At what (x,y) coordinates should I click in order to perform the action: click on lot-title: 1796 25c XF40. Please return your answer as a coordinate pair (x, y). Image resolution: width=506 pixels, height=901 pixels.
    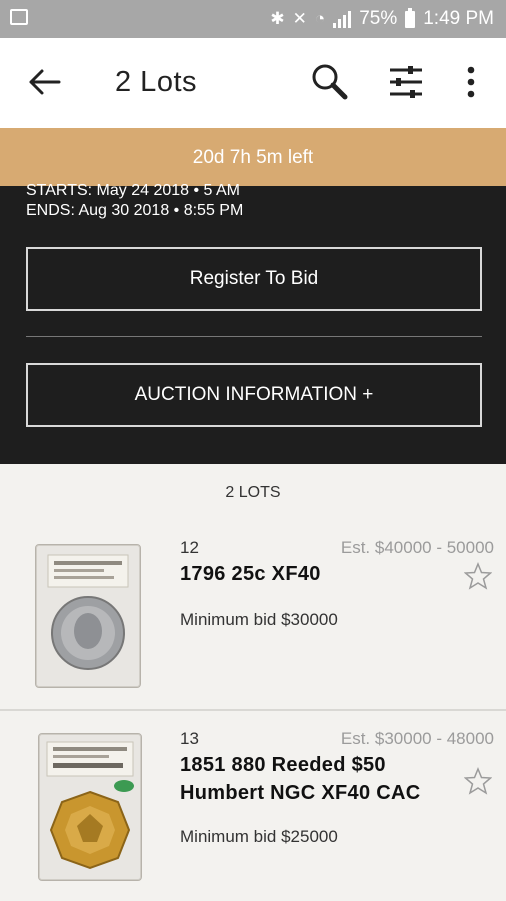
    Looking at the image, I should click on (250, 574).